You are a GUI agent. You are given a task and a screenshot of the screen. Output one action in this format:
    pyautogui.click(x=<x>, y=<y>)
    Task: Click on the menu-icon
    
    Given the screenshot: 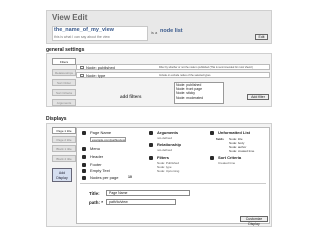 What is the action you would take?
    pyautogui.click(x=84, y=148)
    